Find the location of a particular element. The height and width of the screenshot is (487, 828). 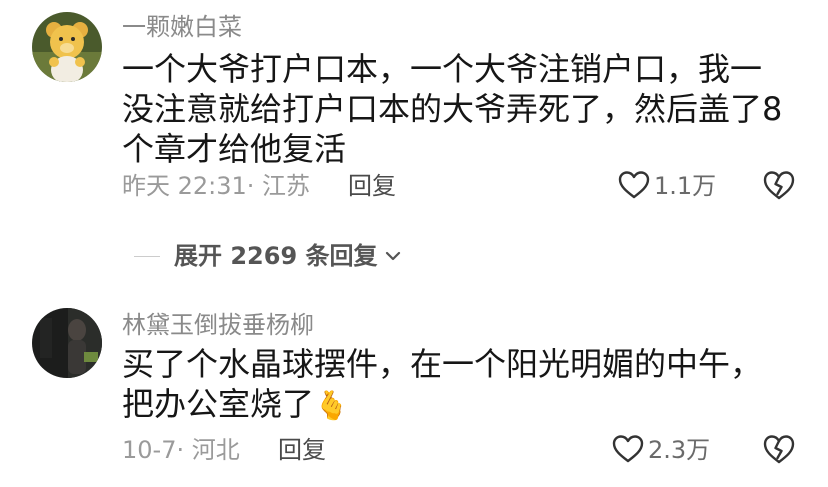

expand-replies-button: 展开 2269 条回复 is located at coordinates (294, 256).